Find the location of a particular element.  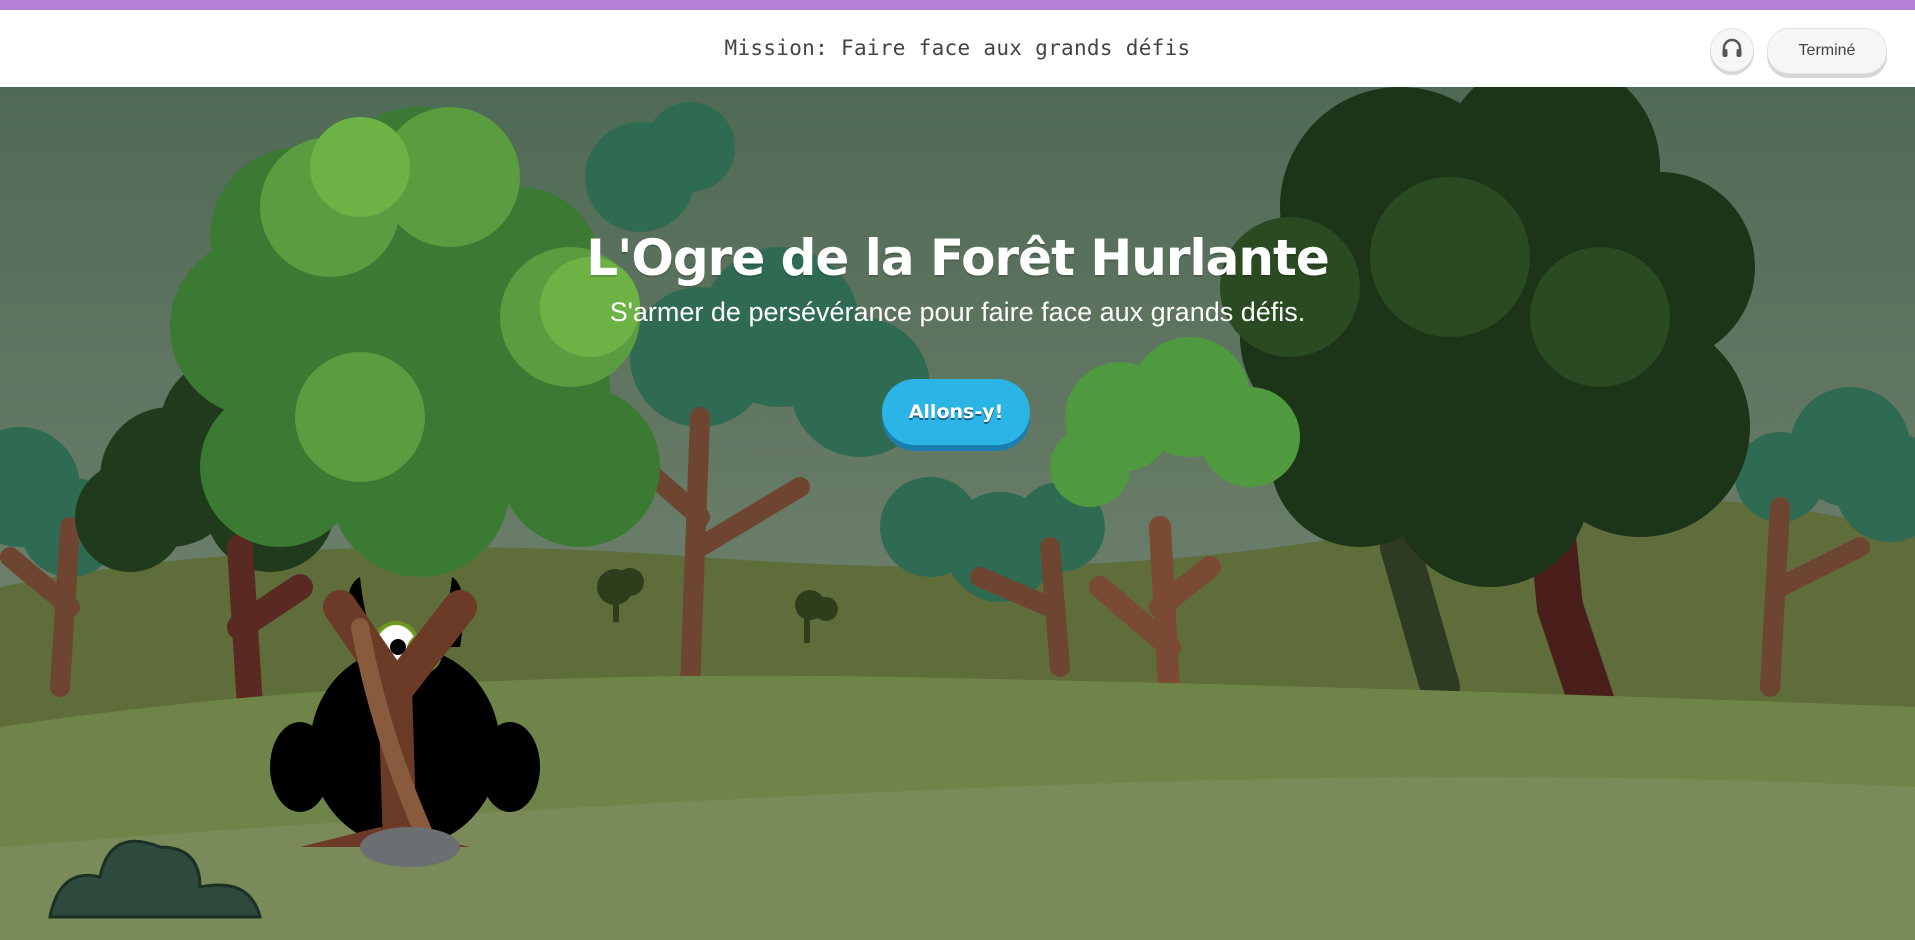

done-button: Terminé is located at coordinates (1827, 51).